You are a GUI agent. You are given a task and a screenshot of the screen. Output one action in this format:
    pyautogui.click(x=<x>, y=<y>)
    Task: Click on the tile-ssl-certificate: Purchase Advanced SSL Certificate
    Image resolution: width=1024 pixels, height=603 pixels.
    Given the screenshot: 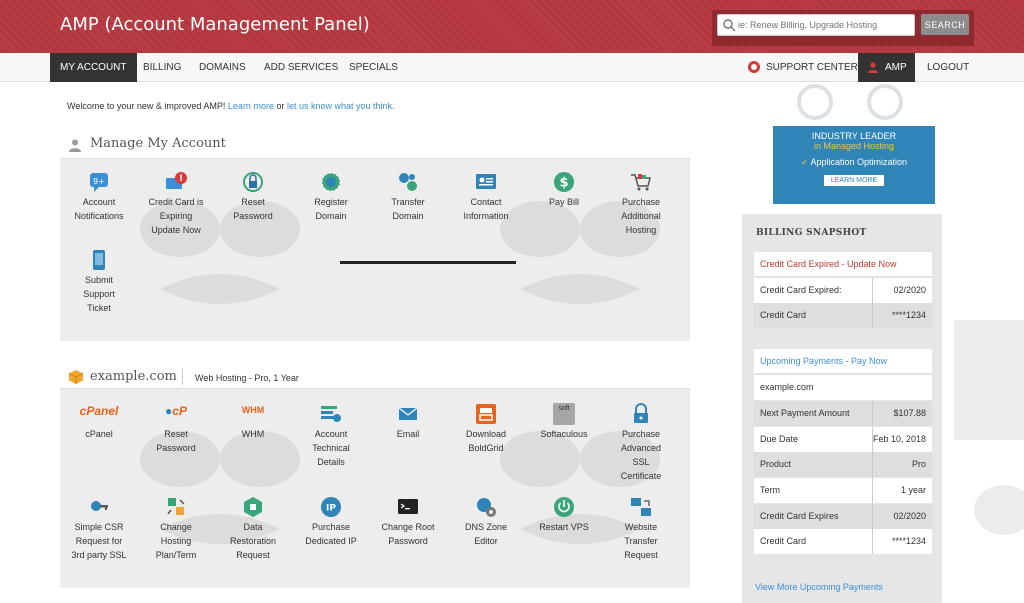 What is the action you would take?
    pyautogui.click(x=641, y=443)
    